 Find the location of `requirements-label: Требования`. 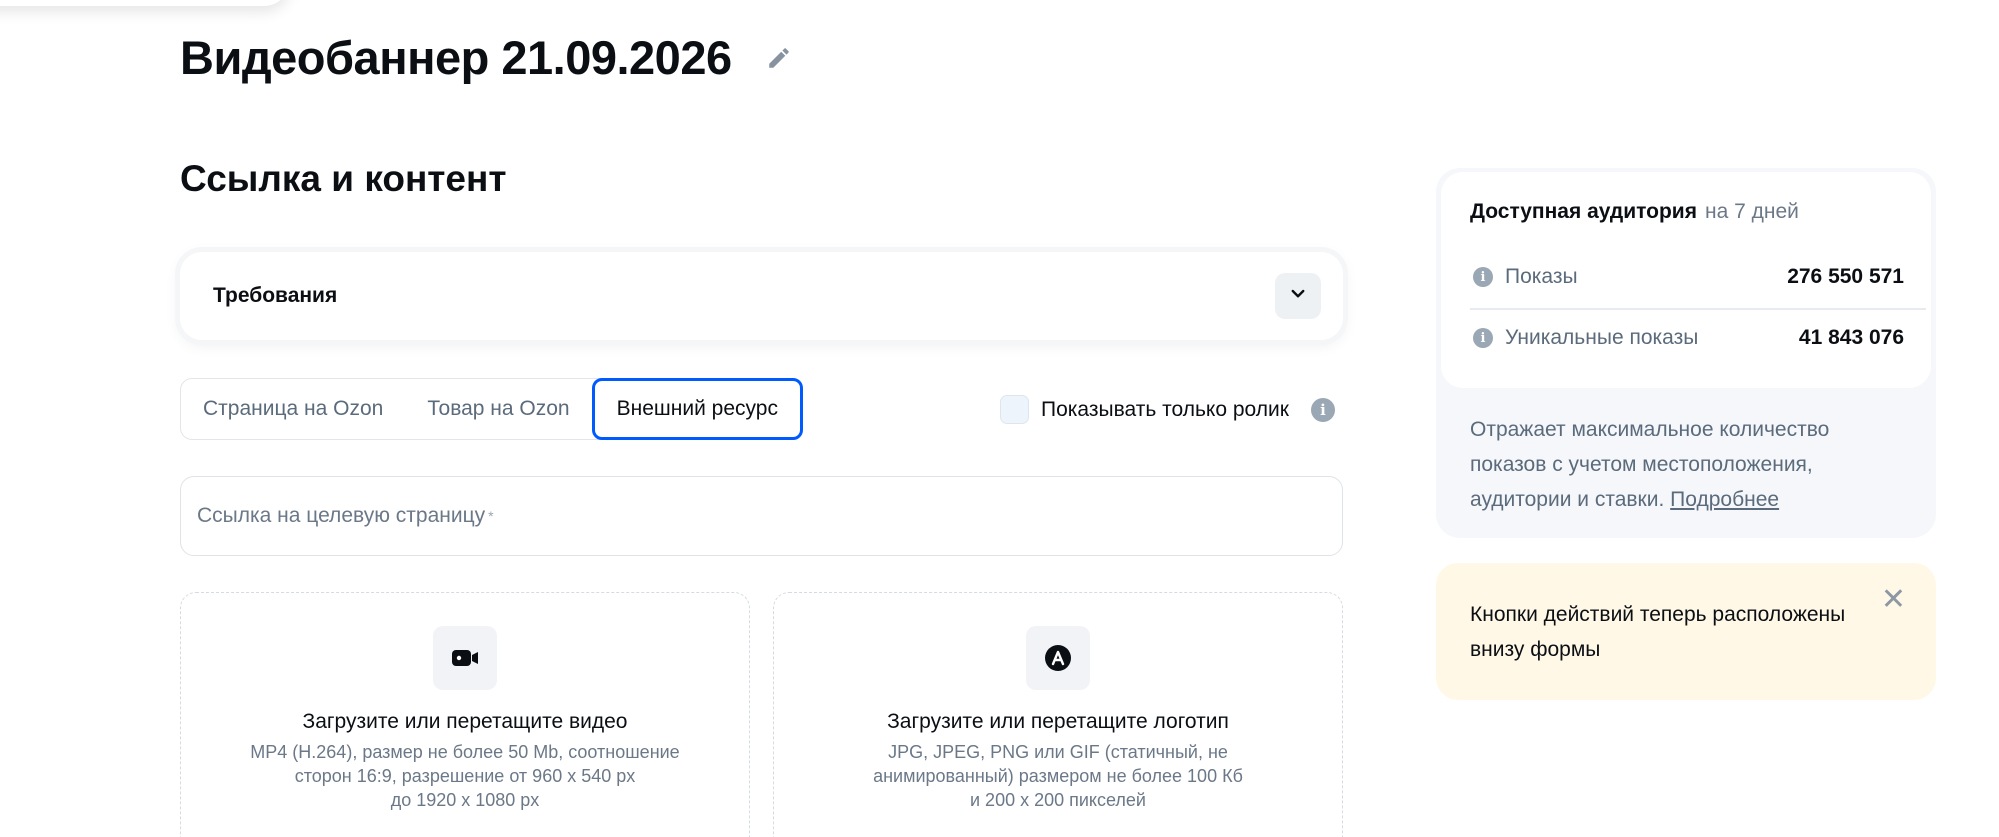

requirements-label: Требования is located at coordinates (275, 295).